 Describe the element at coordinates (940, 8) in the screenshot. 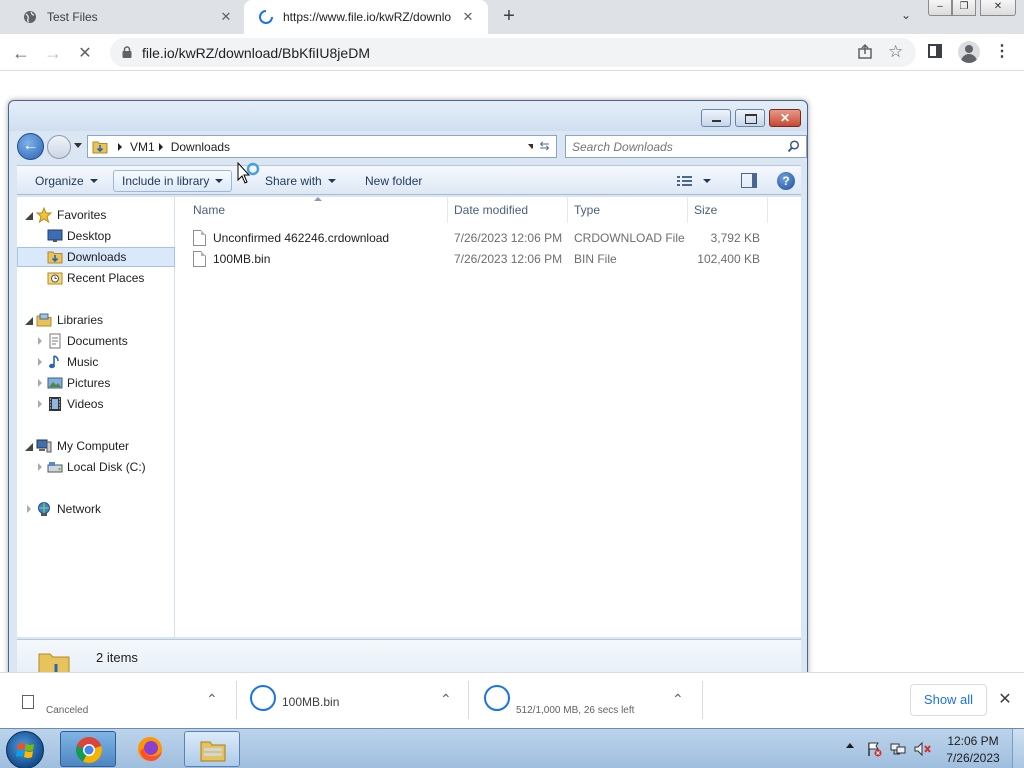

I see `minimize-button: –` at that location.